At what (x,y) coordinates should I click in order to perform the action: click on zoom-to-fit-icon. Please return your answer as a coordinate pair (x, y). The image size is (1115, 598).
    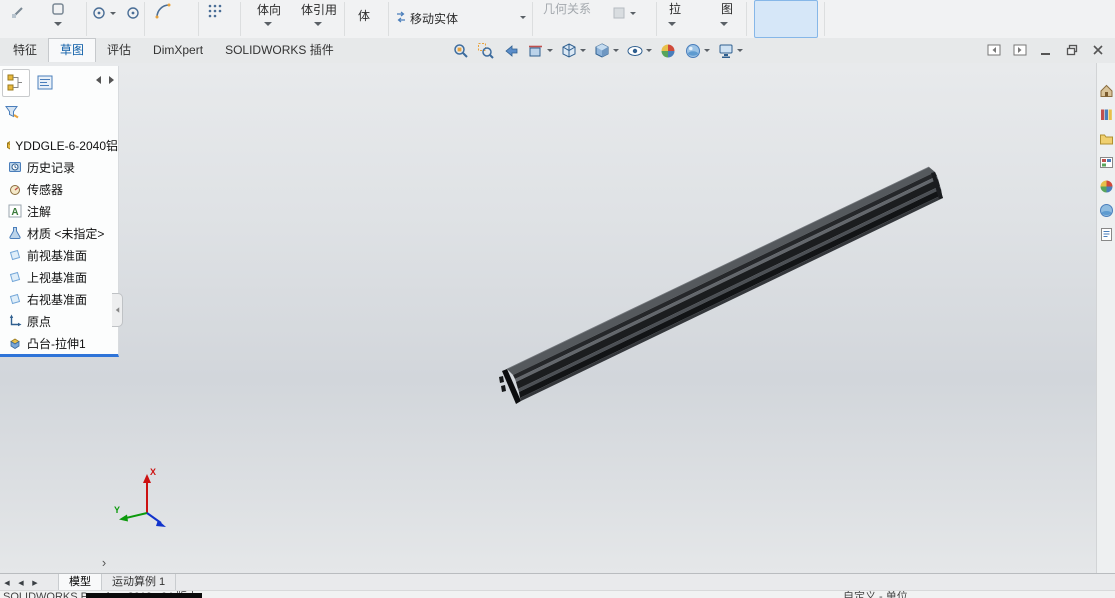
    Looking at the image, I should click on (461, 50).